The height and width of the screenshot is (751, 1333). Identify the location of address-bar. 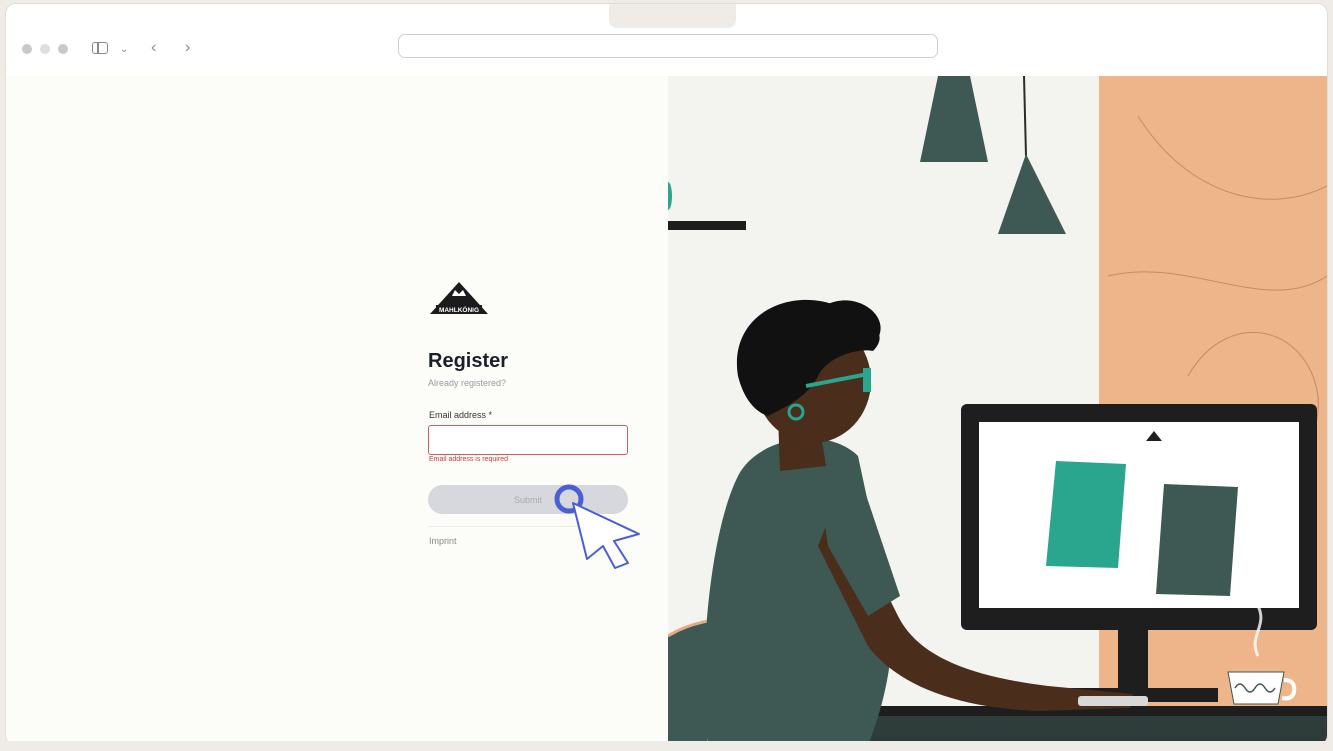
(668, 46).